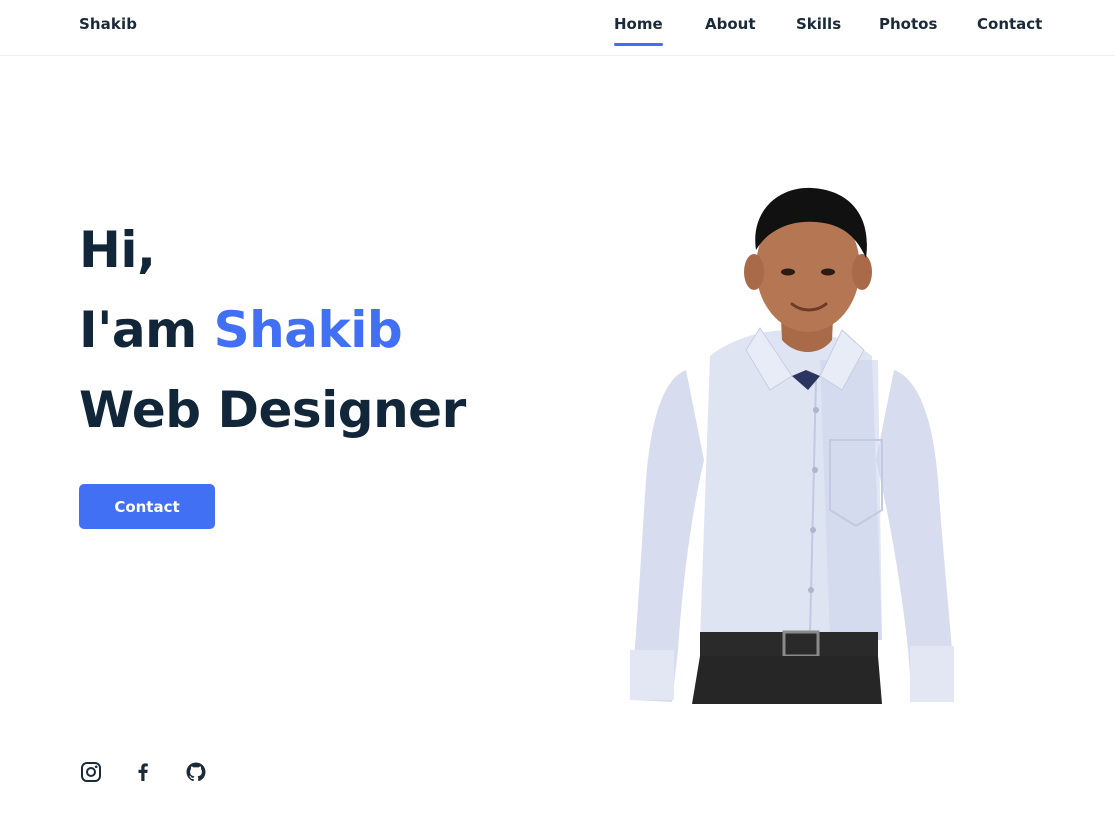 This screenshot has width=1115, height=816. Describe the element at coordinates (117, 250) in the screenshot. I see `hero-greeting: Hi,` at that location.